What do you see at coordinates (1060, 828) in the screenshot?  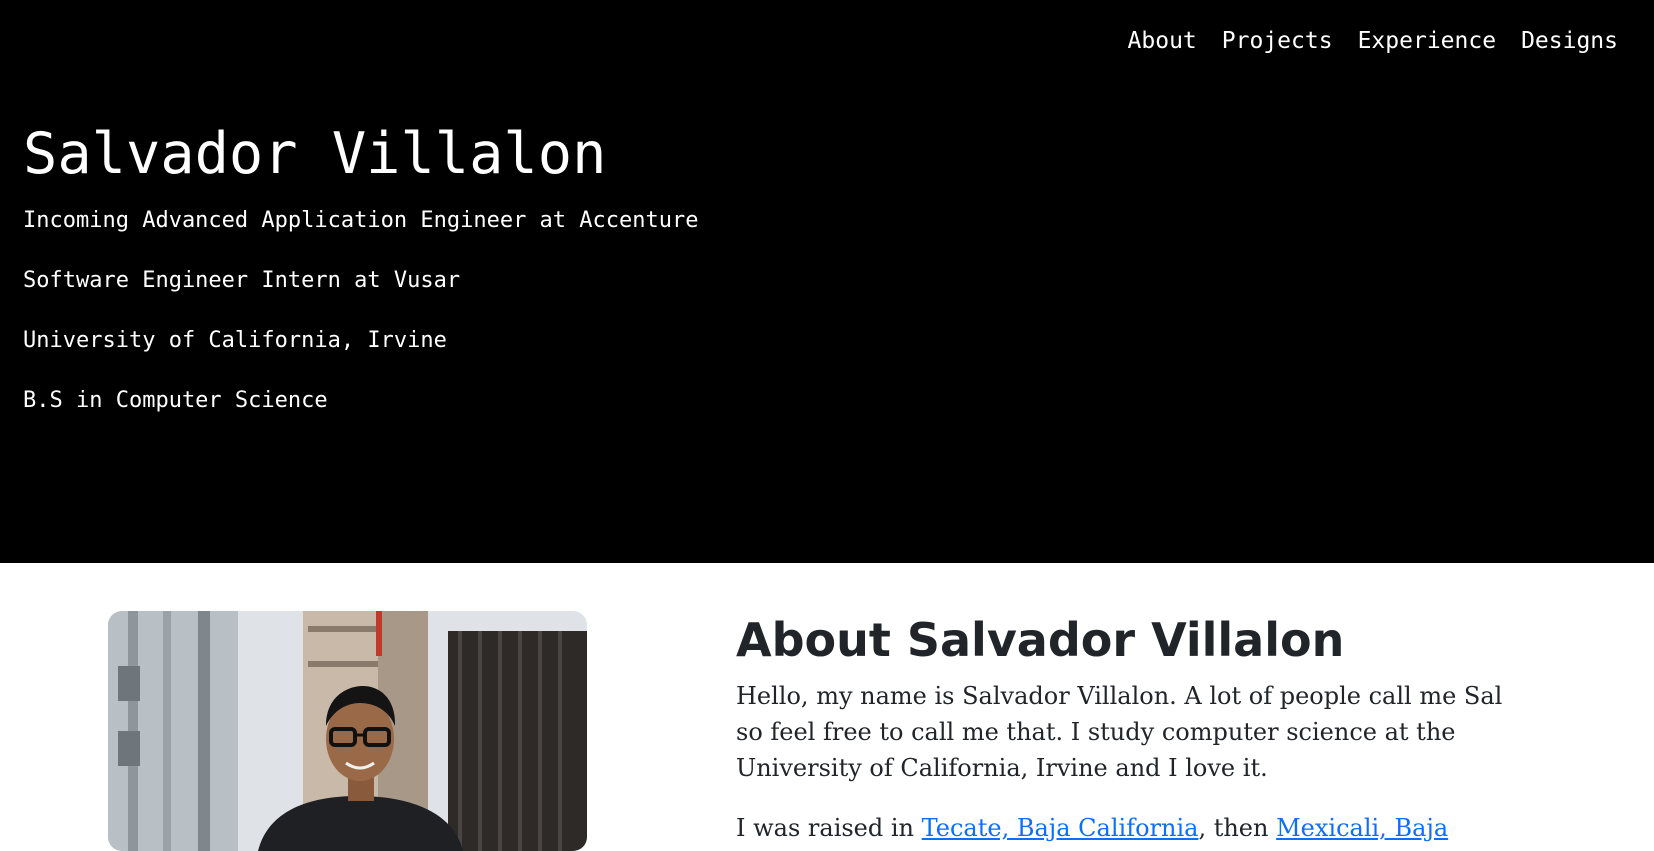 I see `tecate-link: Tecate, Baja California` at bounding box center [1060, 828].